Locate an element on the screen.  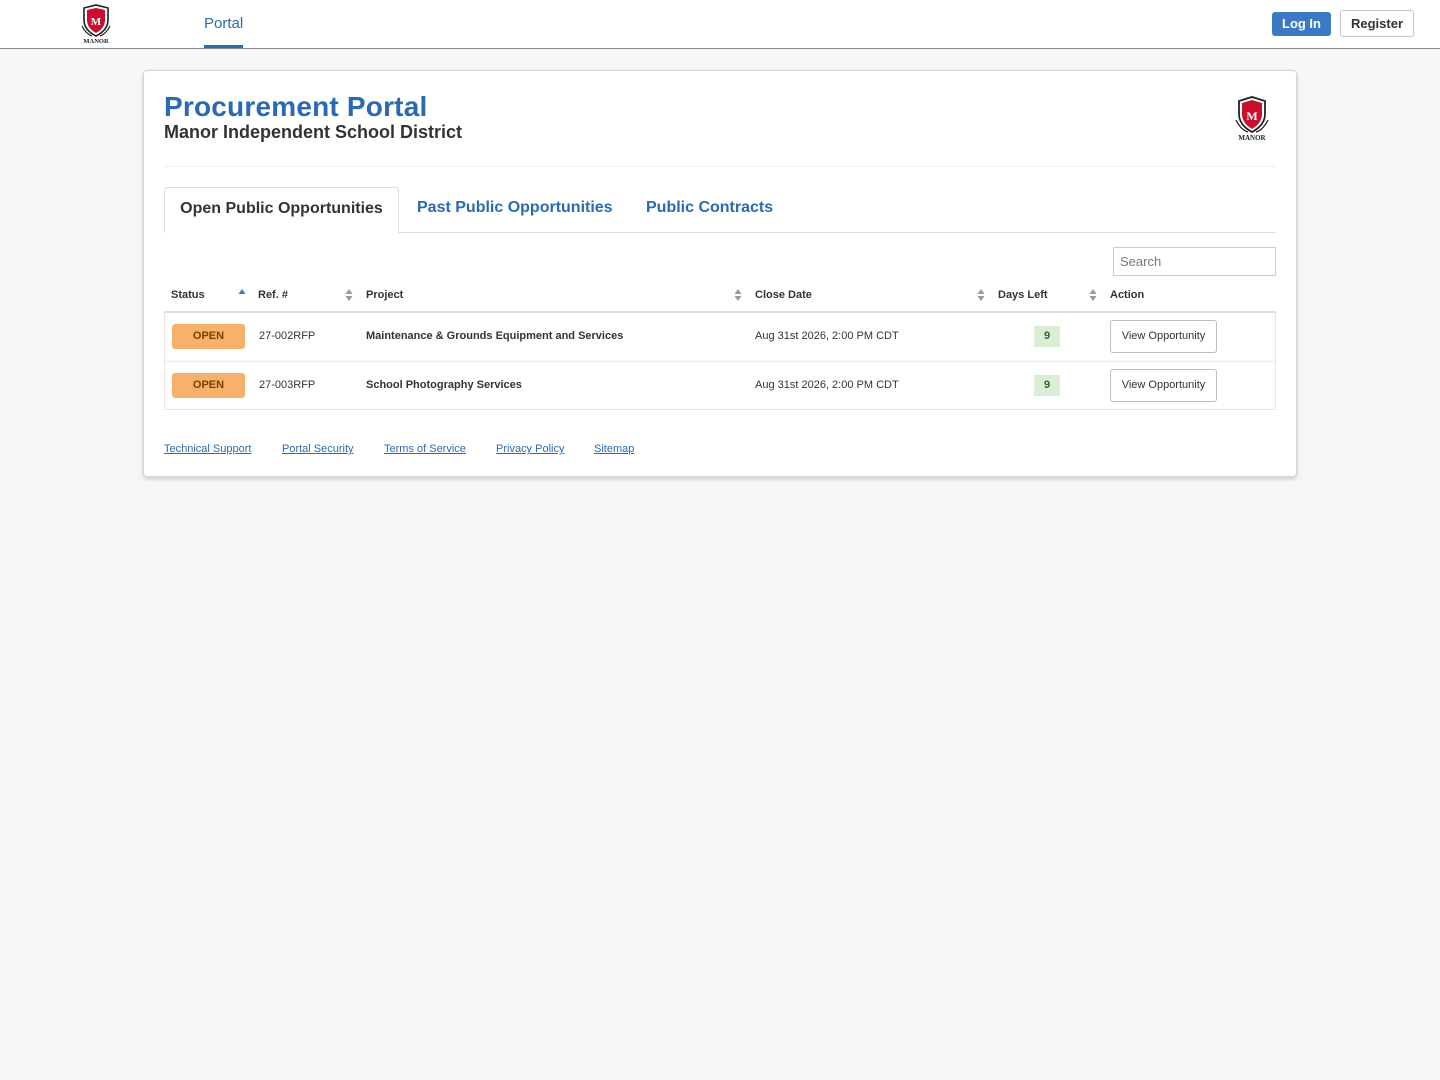
manor-logo-icon: M MANOR is located at coordinates (96, 24).